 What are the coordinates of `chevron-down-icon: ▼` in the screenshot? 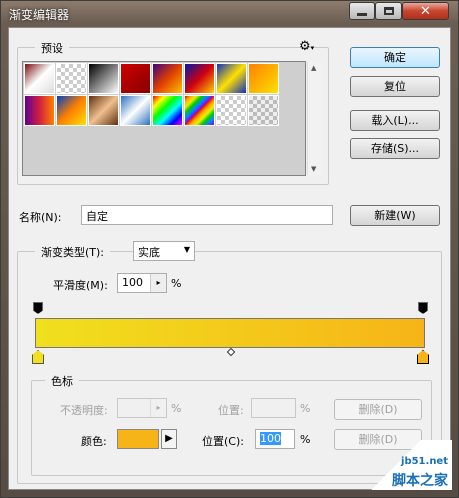 It's located at (186, 249).